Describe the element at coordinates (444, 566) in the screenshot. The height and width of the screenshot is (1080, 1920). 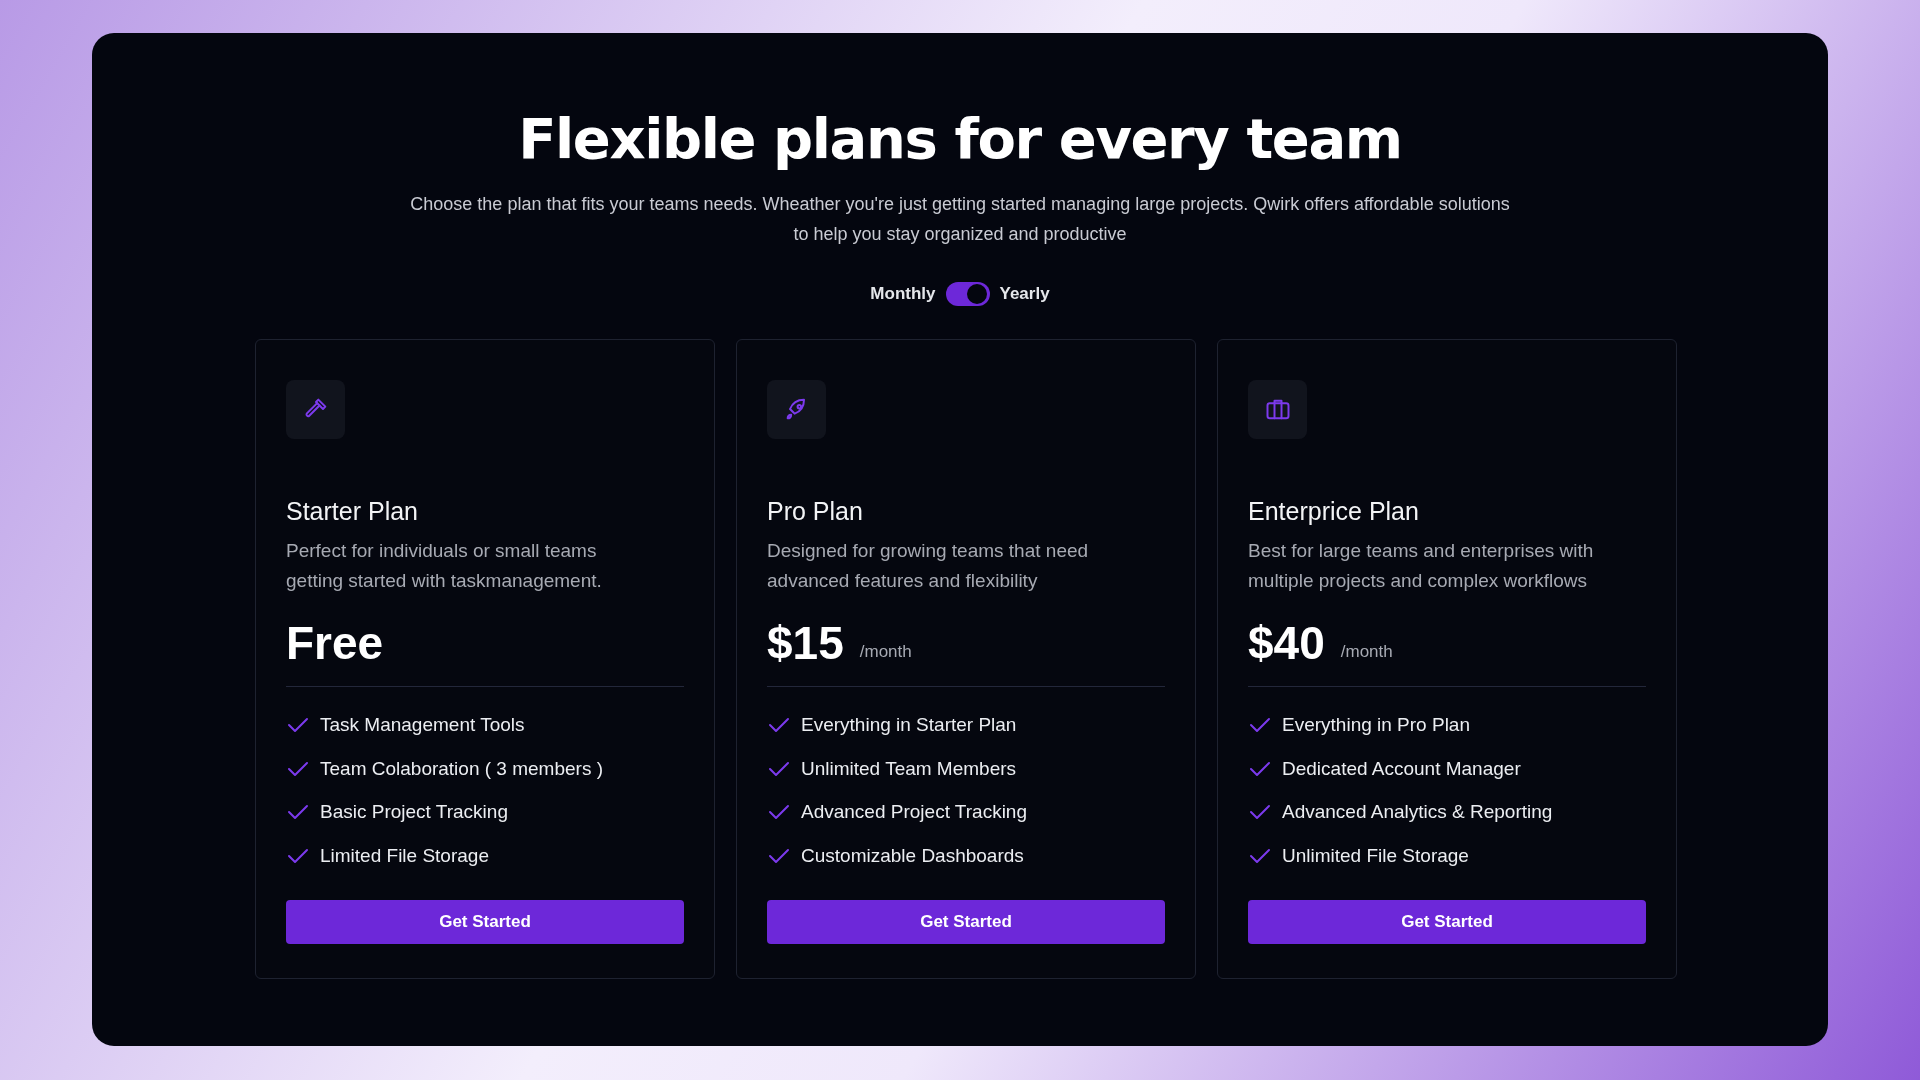
I see `plan-description: Perfect for individuals or small teams getting started with taskmanagement.` at that location.